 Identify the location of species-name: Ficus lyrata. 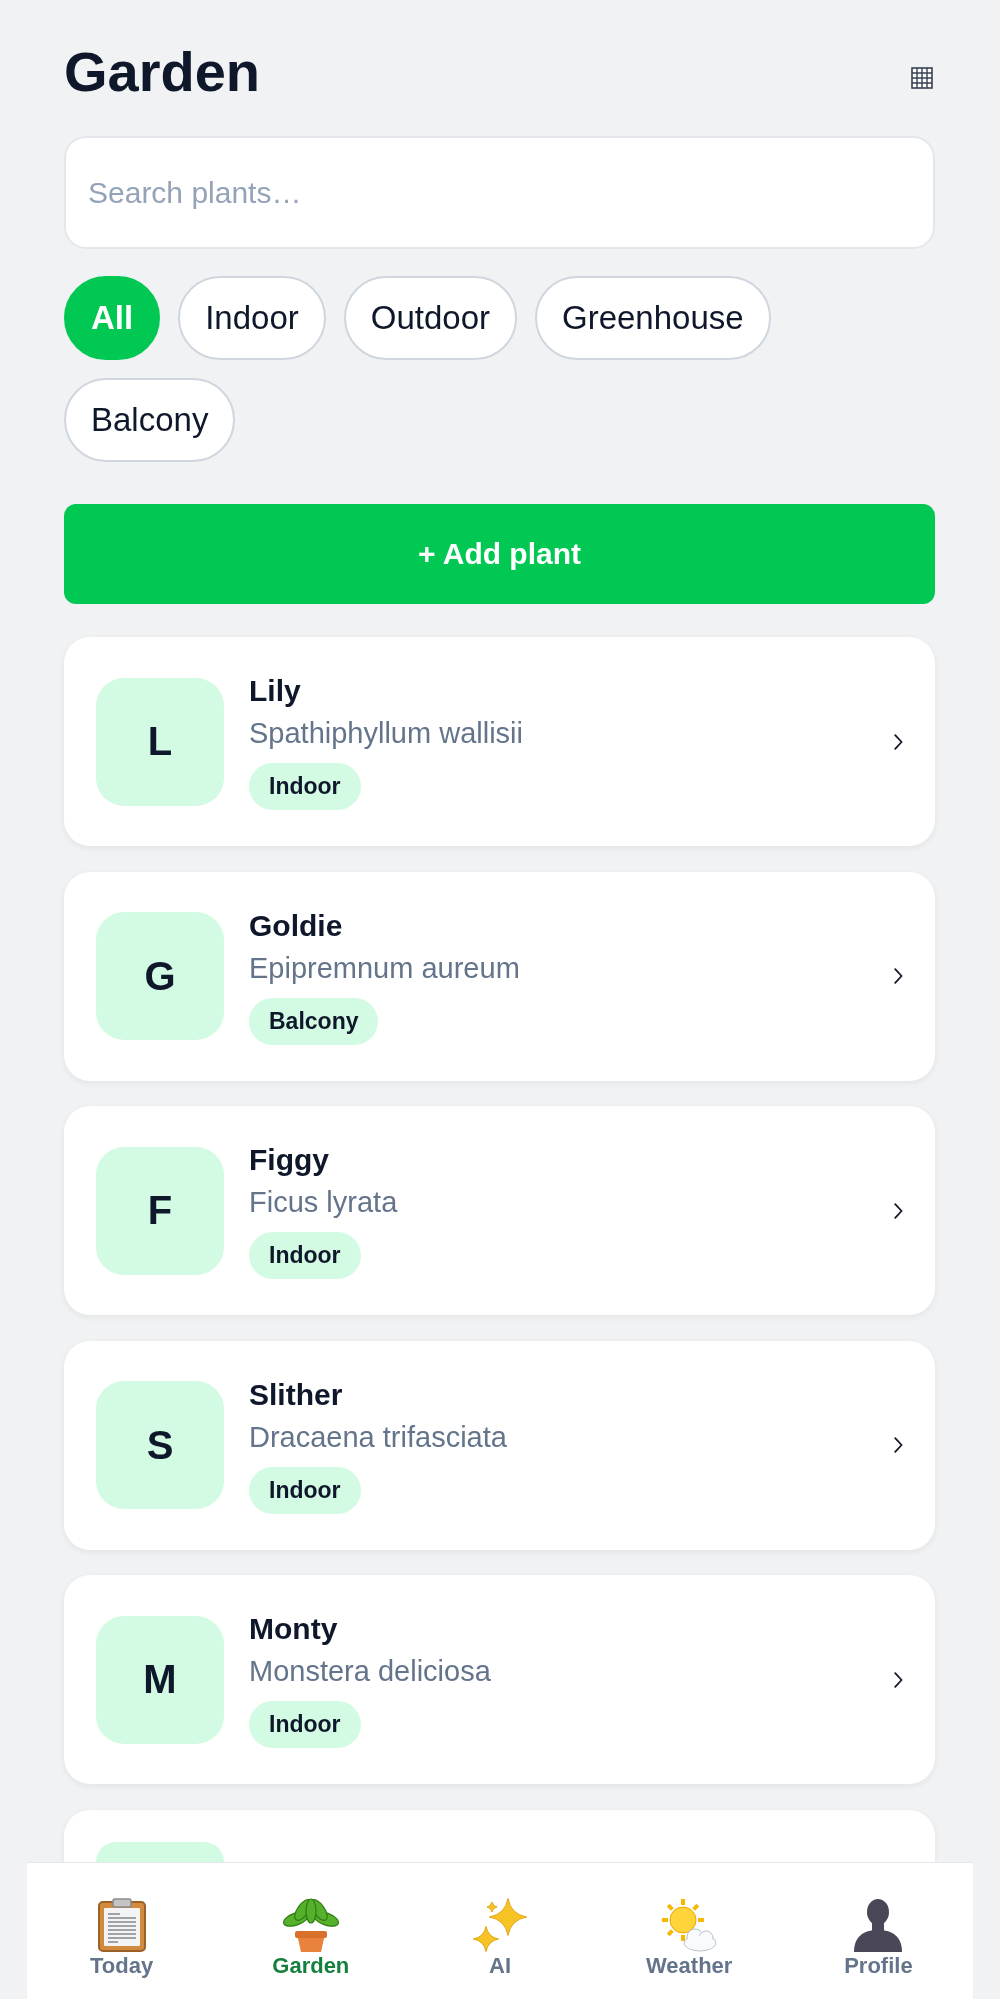
(323, 1202).